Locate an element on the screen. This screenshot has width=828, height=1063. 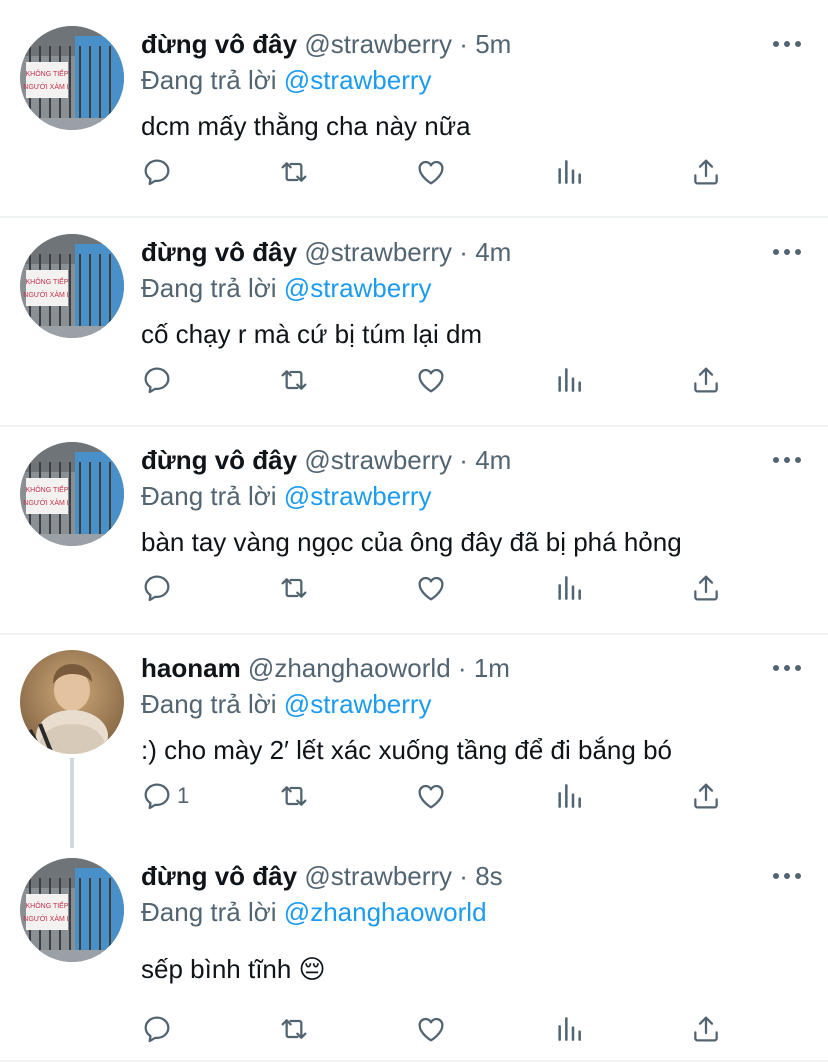
tweet-actions: 1 is located at coordinates (441, 796).